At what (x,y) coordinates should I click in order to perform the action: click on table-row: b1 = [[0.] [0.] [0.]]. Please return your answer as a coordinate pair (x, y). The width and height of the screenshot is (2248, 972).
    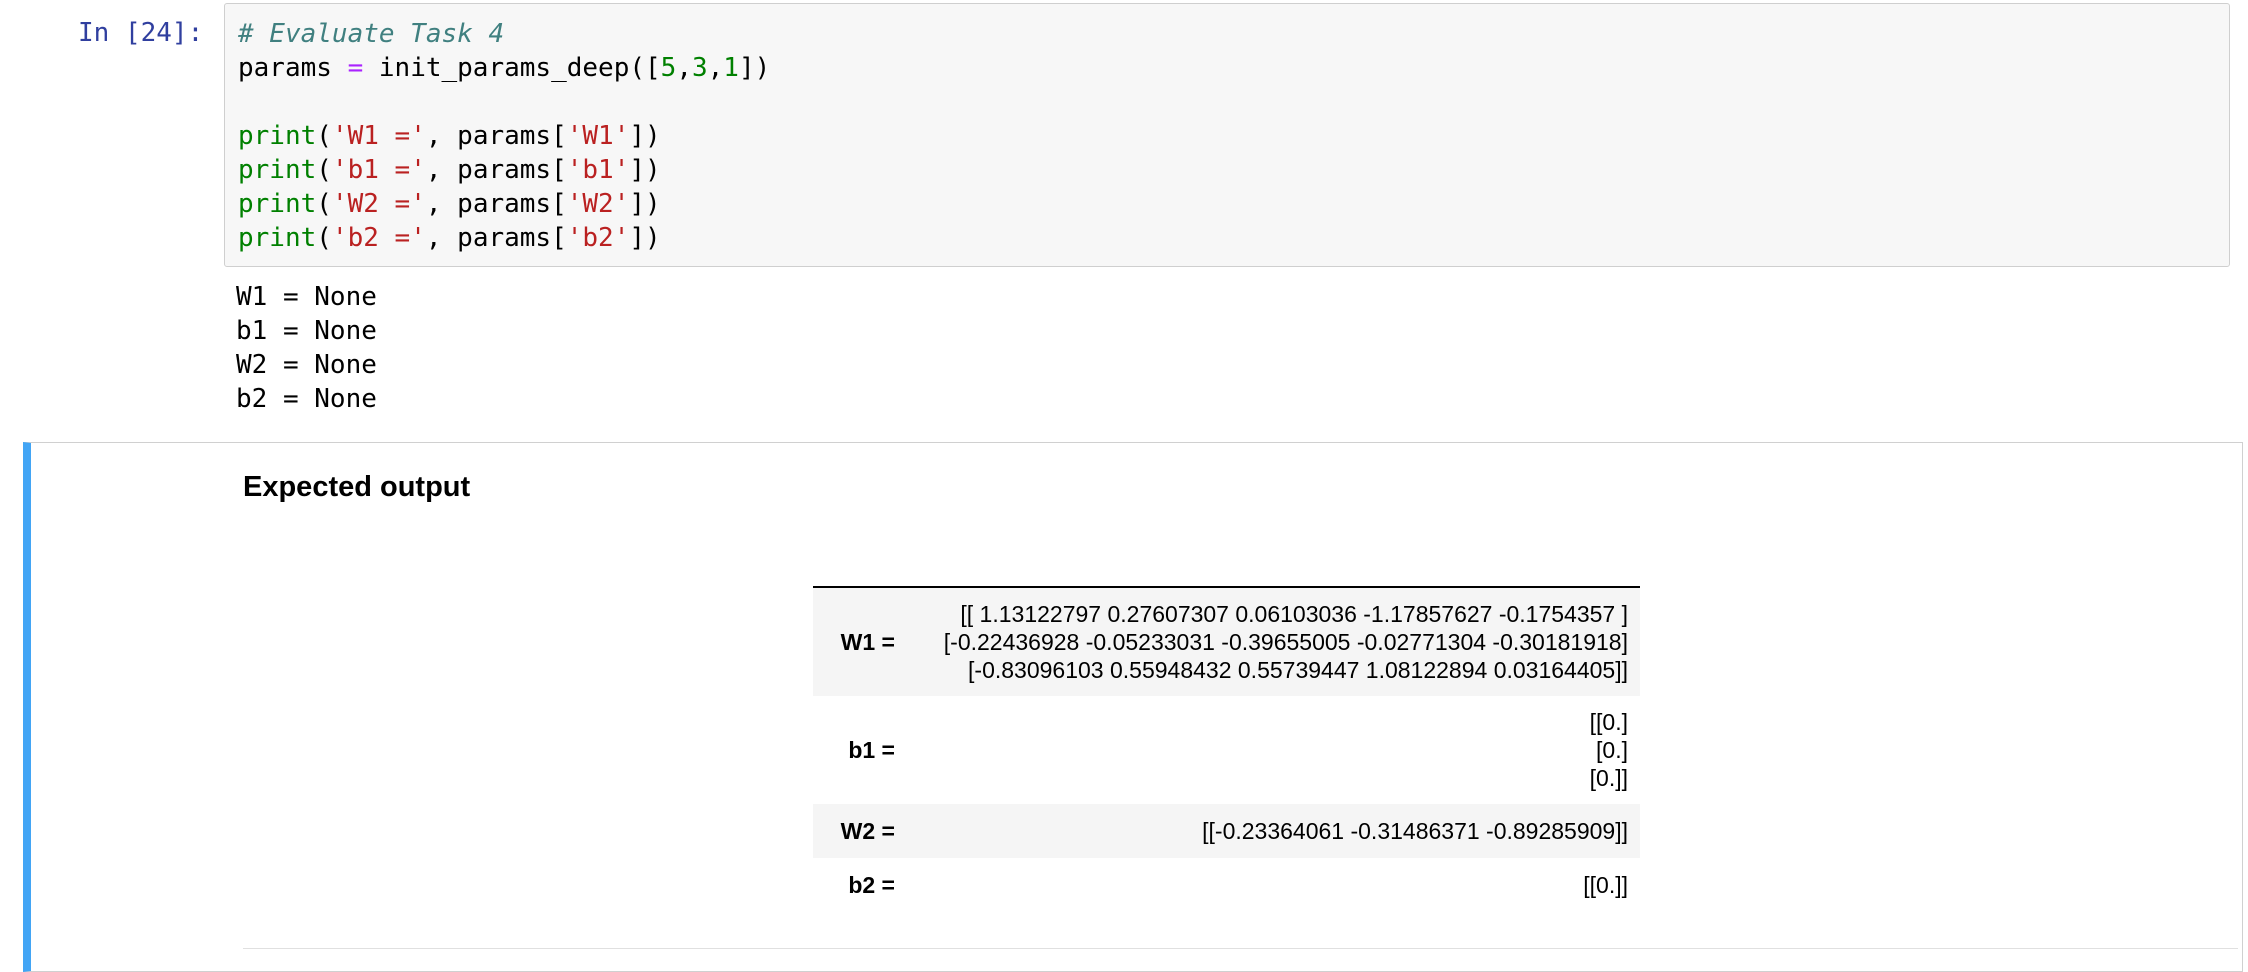
    Looking at the image, I should click on (1226, 750).